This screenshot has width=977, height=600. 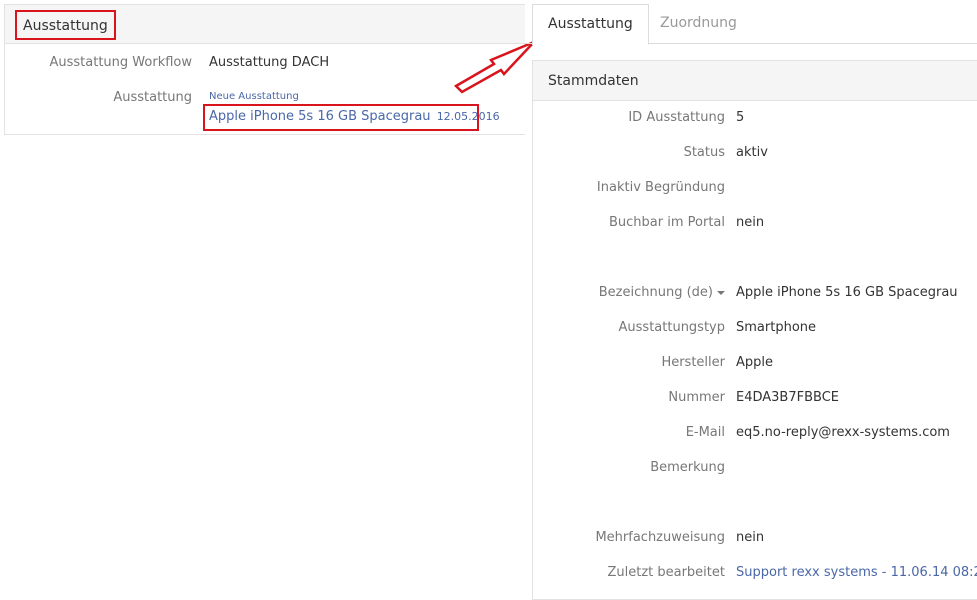 What do you see at coordinates (65, 25) in the screenshot?
I see `left-panel-title: Ausstattung` at bounding box center [65, 25].